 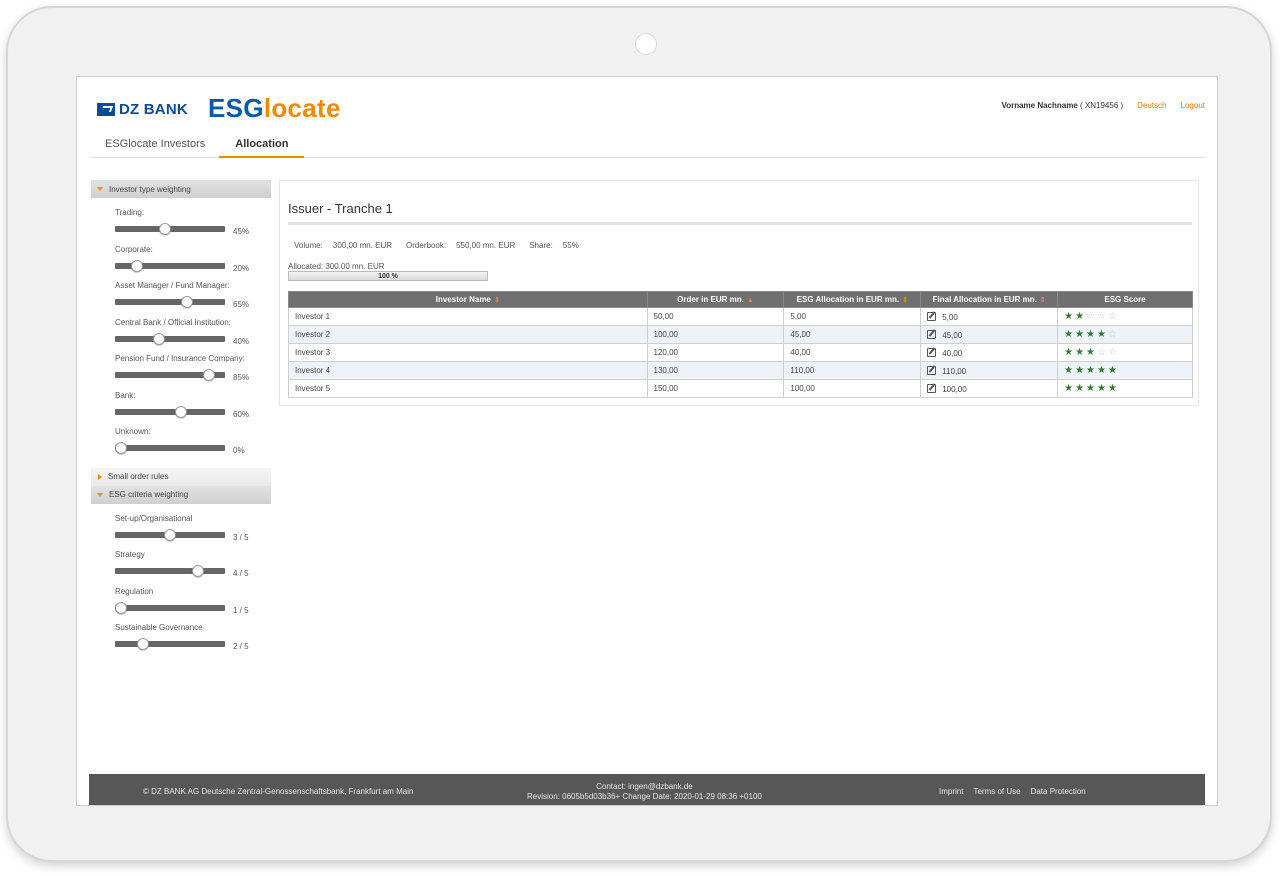 I want to click on volume-value: 300,00 mn. EUR, so click(x=362, y=245).